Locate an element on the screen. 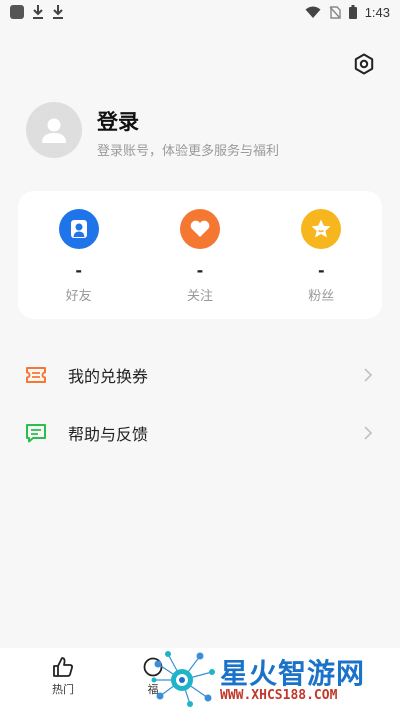 The height and width of the screenshot is (710, 400). stat-following: - 关注 is located at coordinates (200, 256).